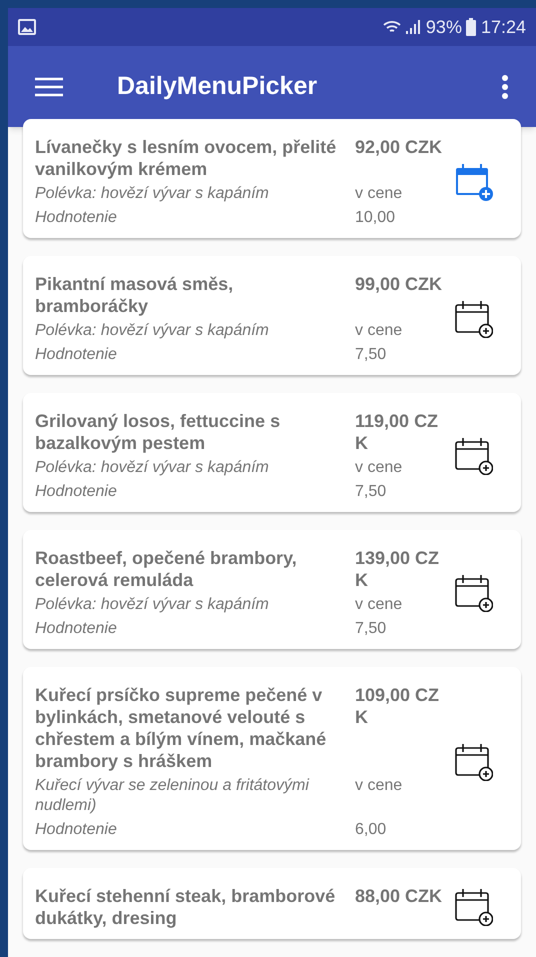  What do you see at coordinates (371, 830) in the screenshot?
I see `rating-value: 6,00` at bounding box center [371, 830].